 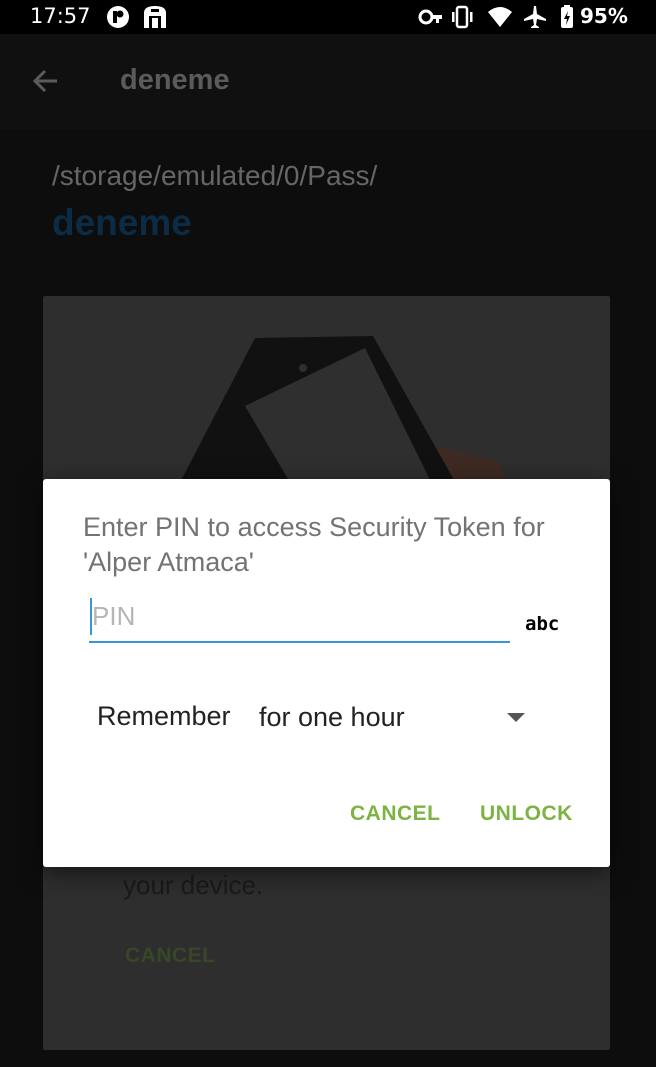 I want to click on battery-charging-icon, so click(x=567, y=16).